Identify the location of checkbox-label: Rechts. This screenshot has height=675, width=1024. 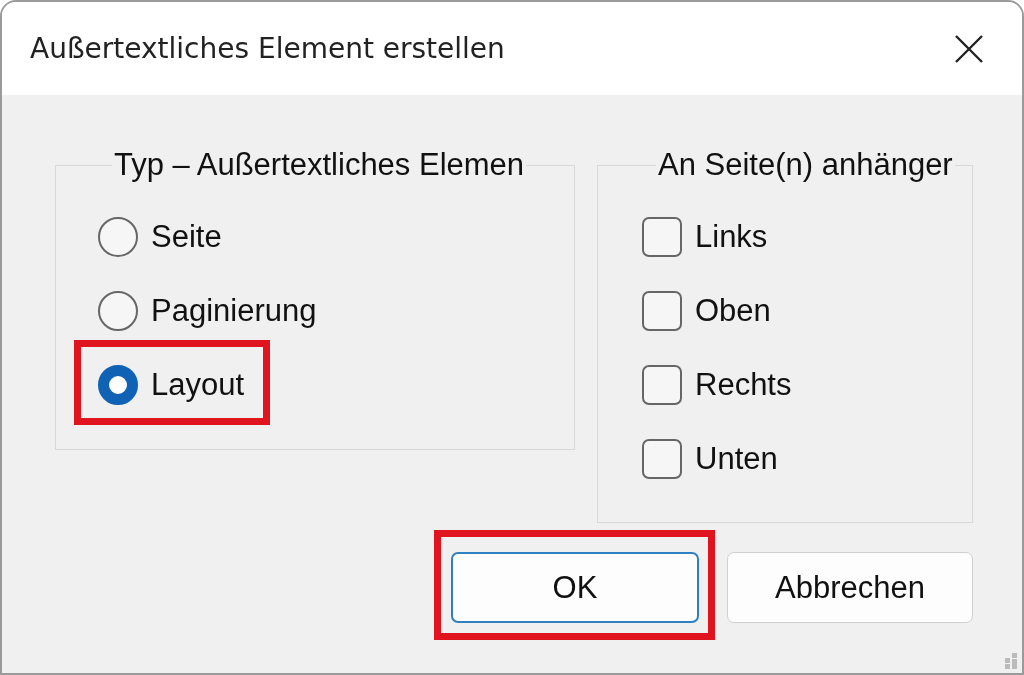
(743, 385).